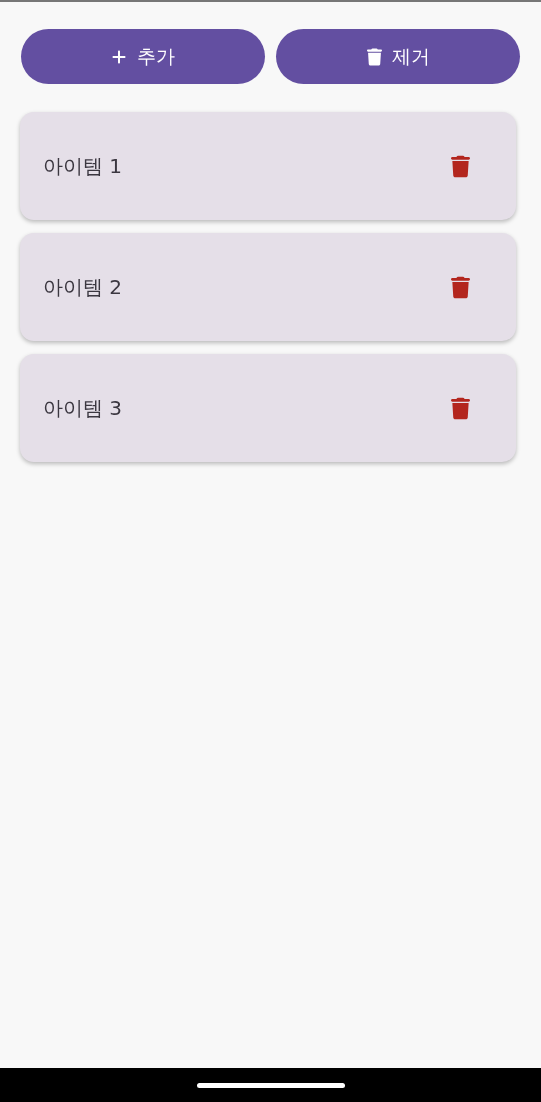 The image size is (541, 1102). I want to click on item-label: 아이템 2, so click(83, 287).